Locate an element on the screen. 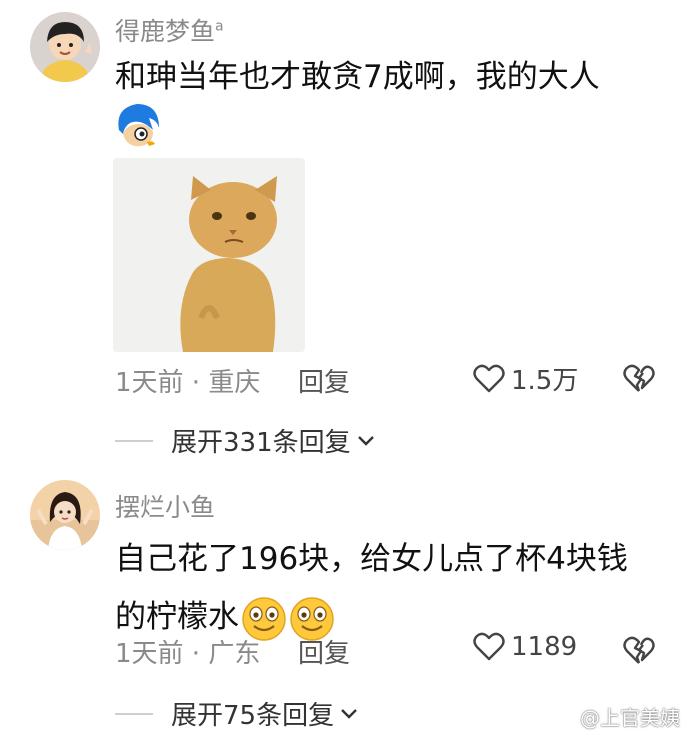  comment-text-line: 和珅当年也才敢贪7成啊，我的大人 is located at coordinates (357, 77).